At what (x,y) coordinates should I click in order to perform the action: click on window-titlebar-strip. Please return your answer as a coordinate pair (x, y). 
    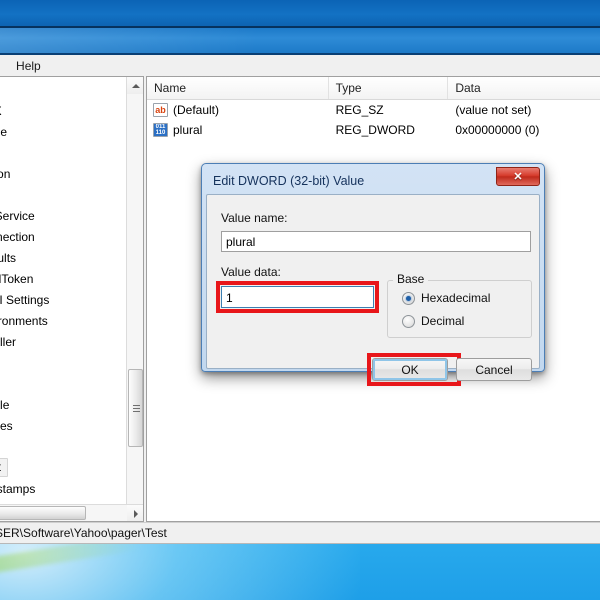
    Looking at the image, I should click on (300, 40).